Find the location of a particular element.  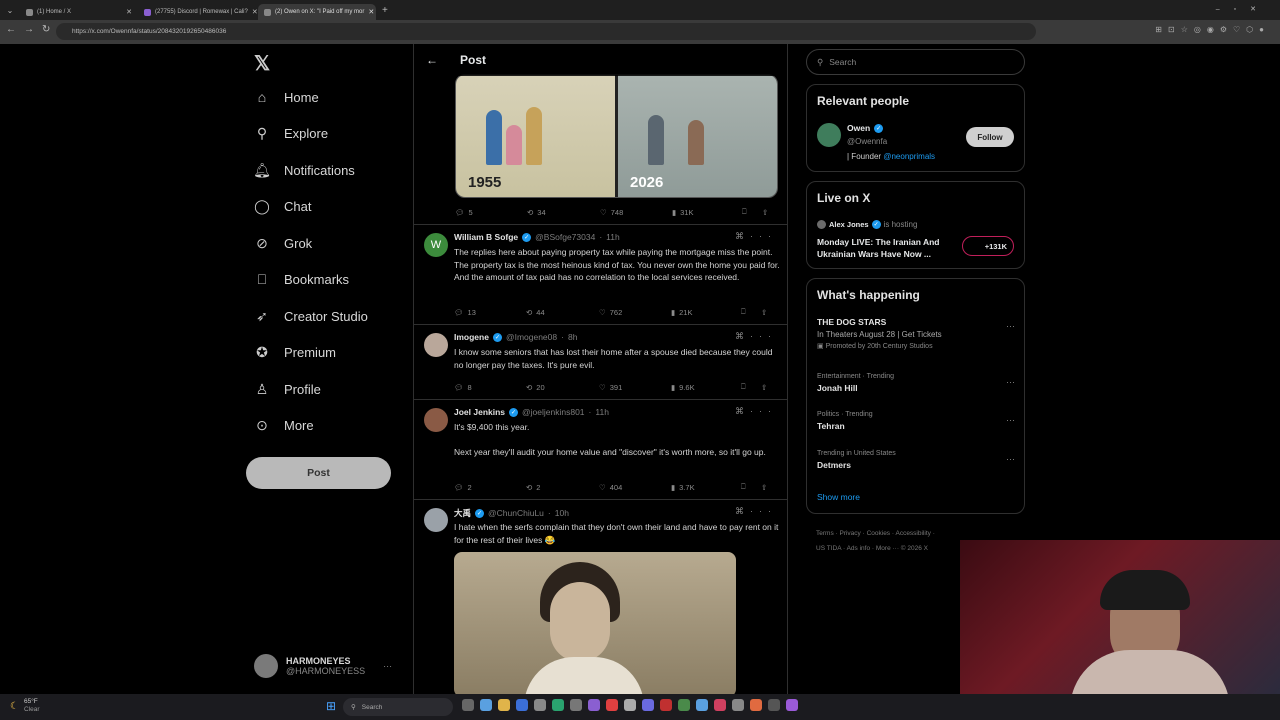

trend-item: Politics · Trending Tehran ··· is located at coordinates (916, 421).